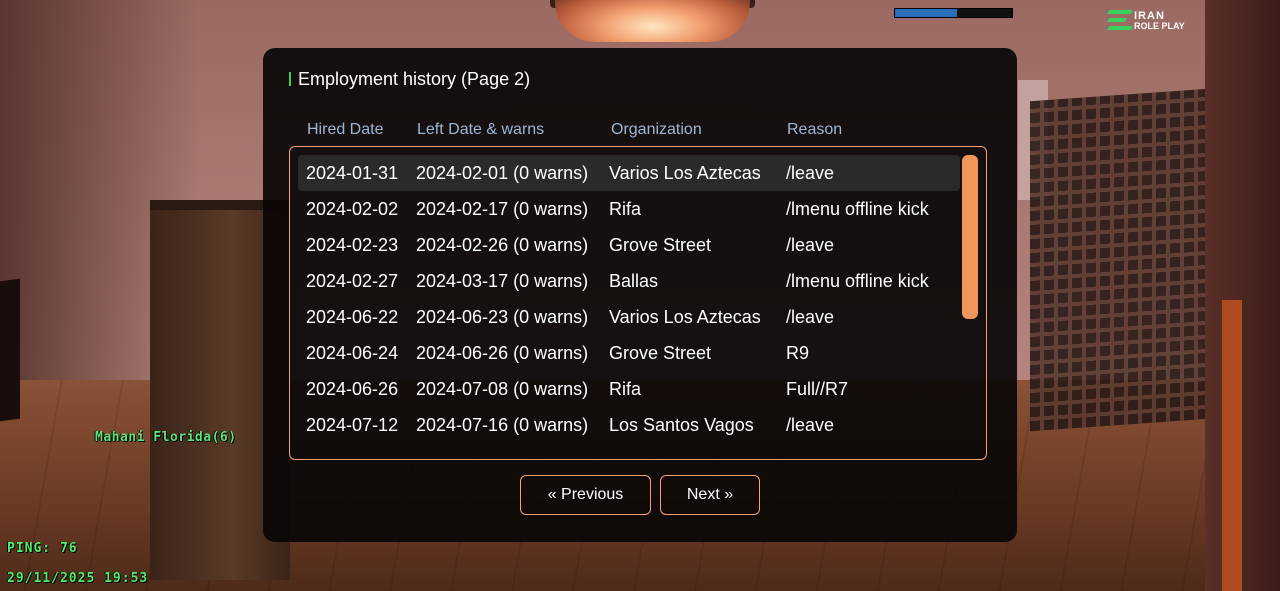 Image resolution: width=1280 pixels, height=591 pixels. Describe the element at coordinates (502, 281) in the screenshot. I see `left-date-cell: 2024-03-17 (0 warns)` at that location.